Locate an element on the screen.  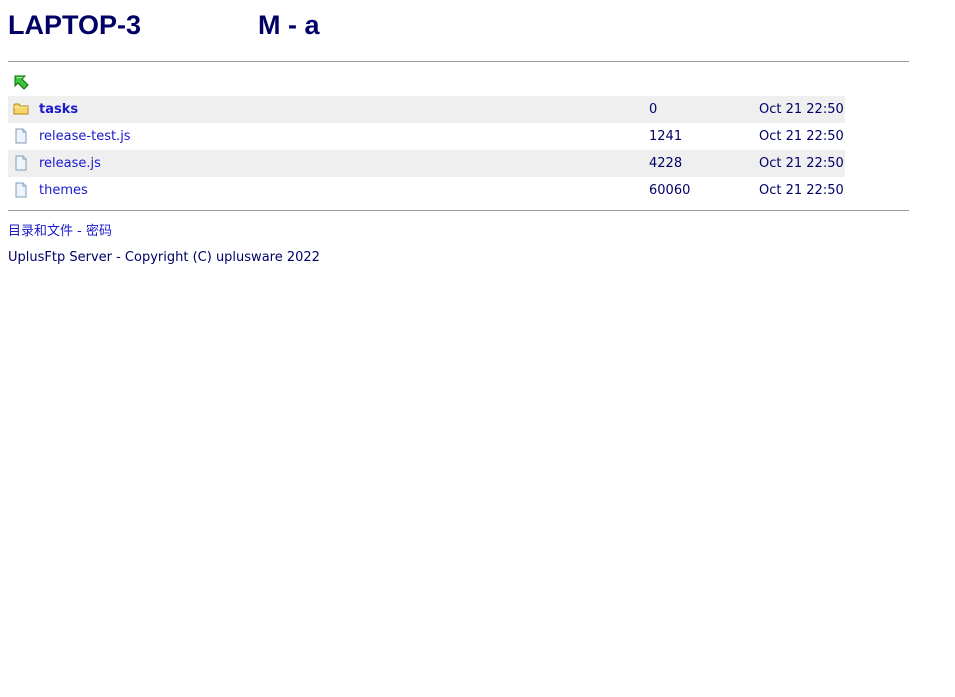
list-item-name: tasks is located at coordinates (58, 109).